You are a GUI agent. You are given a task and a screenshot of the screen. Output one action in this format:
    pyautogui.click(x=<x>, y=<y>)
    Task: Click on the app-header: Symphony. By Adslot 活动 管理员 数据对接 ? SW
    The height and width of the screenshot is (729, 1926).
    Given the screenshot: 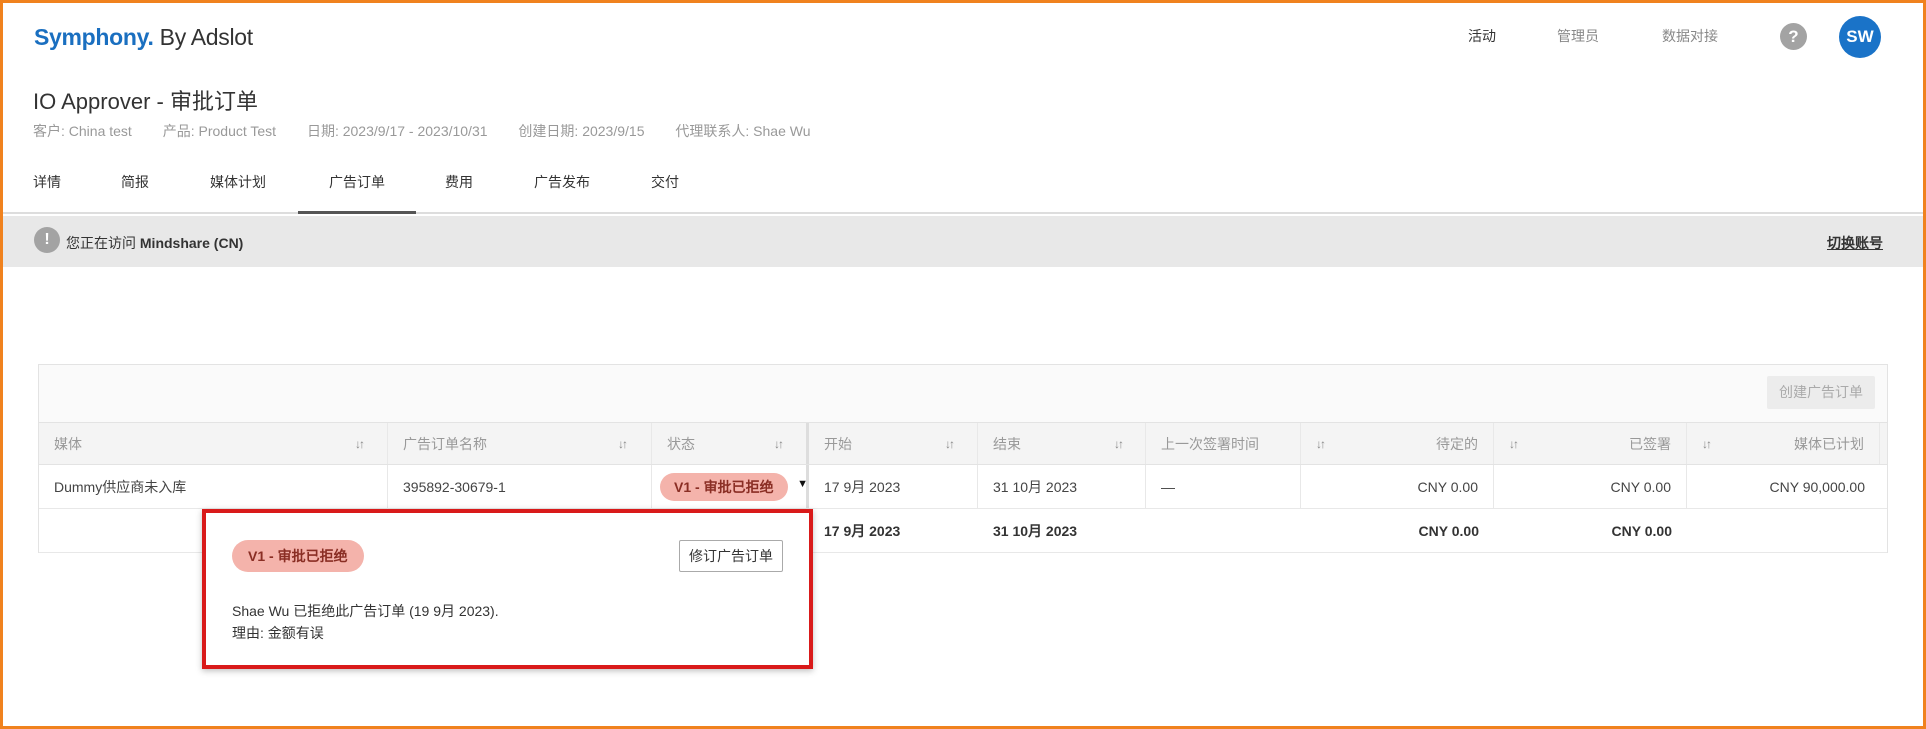 What is the action you would take?
    pyautogui.click(x=963, y=39)
    